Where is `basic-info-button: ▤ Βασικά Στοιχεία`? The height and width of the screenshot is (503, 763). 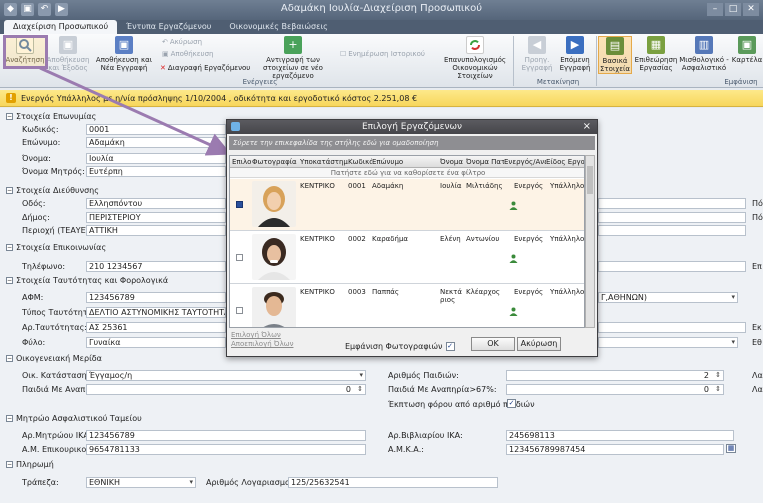
basic-info-button: ▤ Βασικά Στοιχεία is located at coordinates (615, 55).